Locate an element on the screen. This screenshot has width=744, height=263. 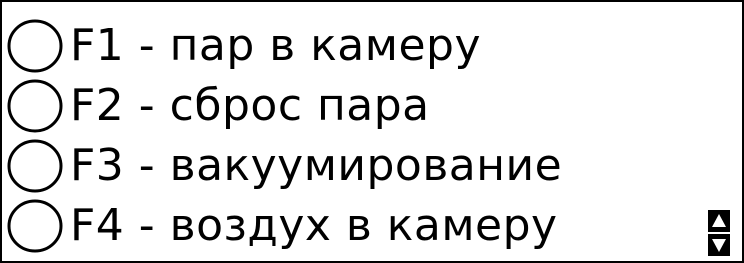
function-label: F2 - сброс пара is located at coordinates (250, 105).